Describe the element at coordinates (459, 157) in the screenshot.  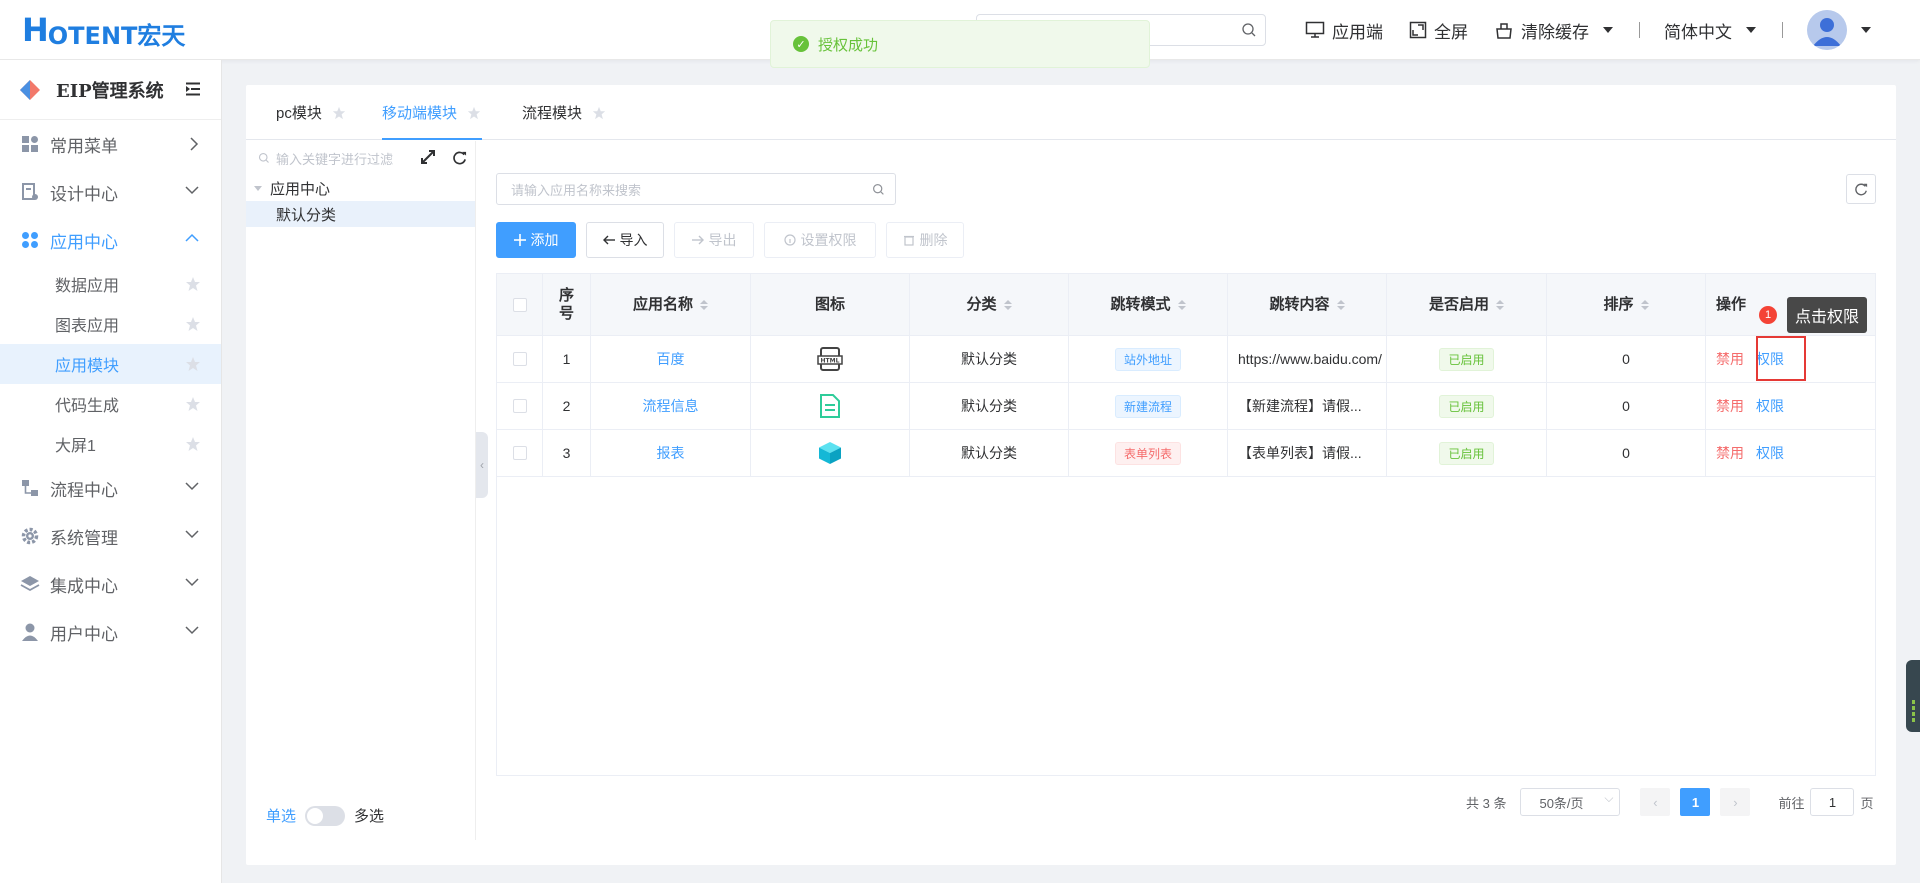
I see `refresh-icon` at that location.